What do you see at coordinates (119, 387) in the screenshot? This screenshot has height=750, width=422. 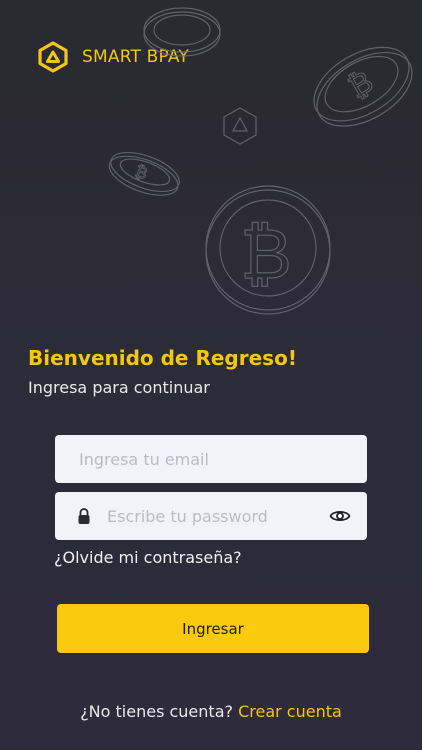 I see `welcome-subtitle: Ingresa para continuar` at bounding box center [119, 387].